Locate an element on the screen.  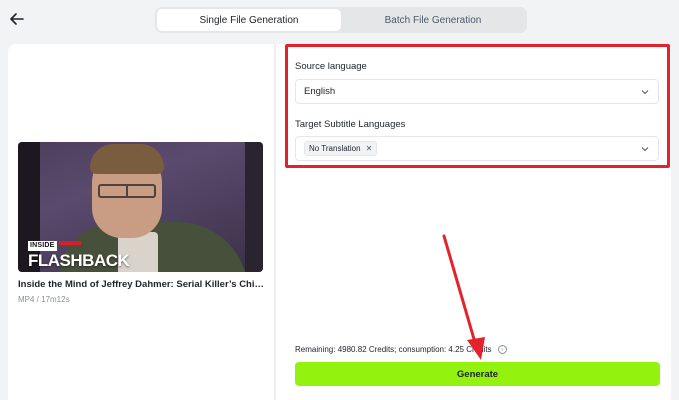
video-meta: MP4 / 17m12s is located at coordinates (44, 299).